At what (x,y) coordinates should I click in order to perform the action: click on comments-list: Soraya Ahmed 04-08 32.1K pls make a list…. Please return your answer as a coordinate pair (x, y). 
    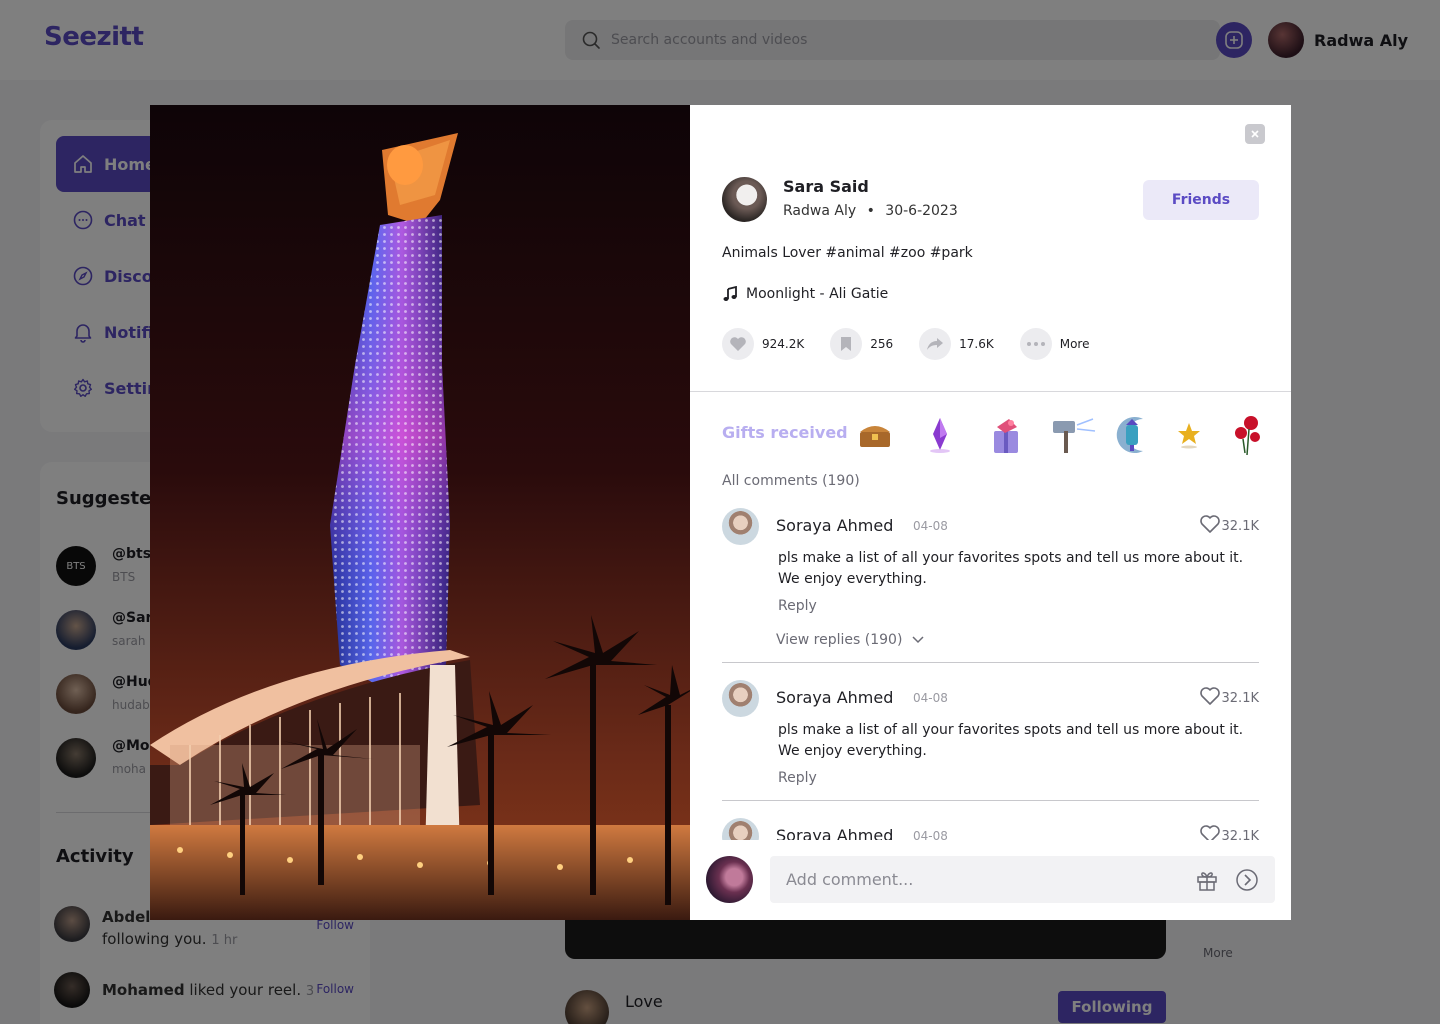
    Looking at the image, I should click on (990, 672).